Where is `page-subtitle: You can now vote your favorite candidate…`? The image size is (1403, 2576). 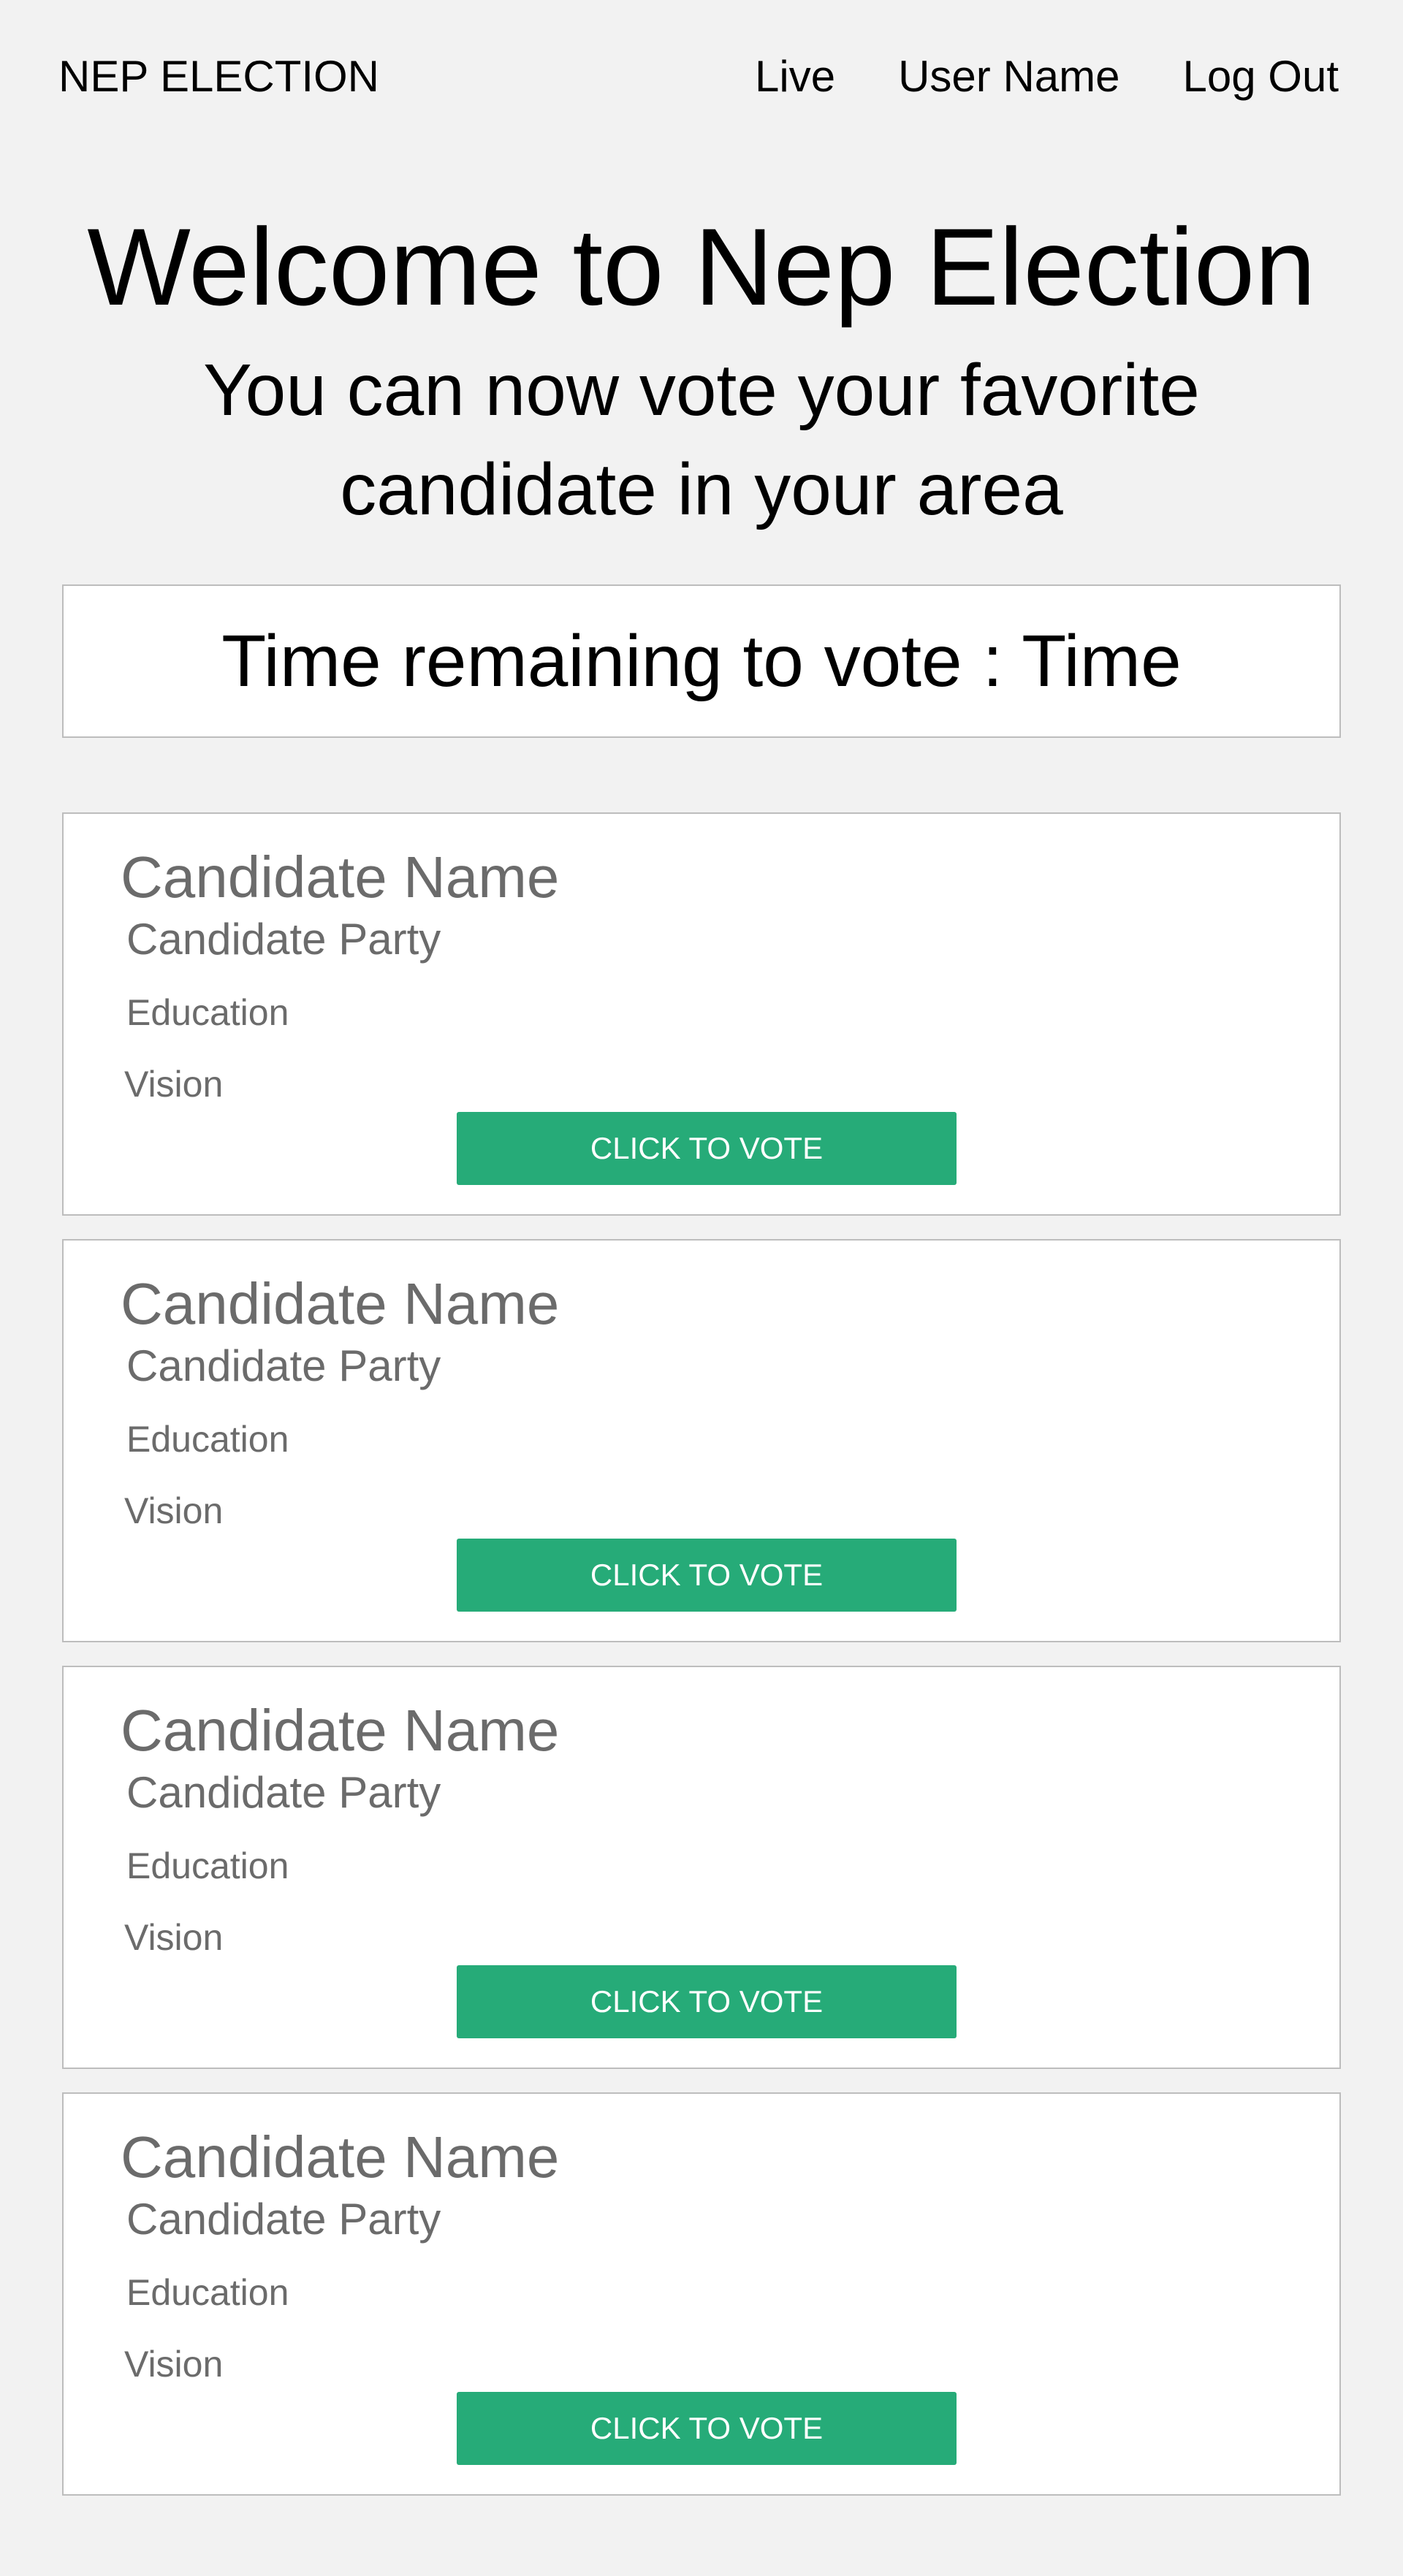
page-subtitle: You can now vote your favorite candidate… is located at coordinates (701, 440).